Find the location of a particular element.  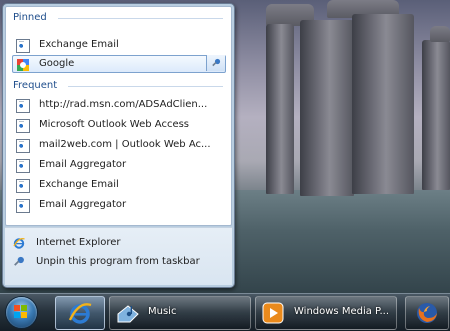

task-label: Unpin this program from taskbar is located at coordinates (118, 261).